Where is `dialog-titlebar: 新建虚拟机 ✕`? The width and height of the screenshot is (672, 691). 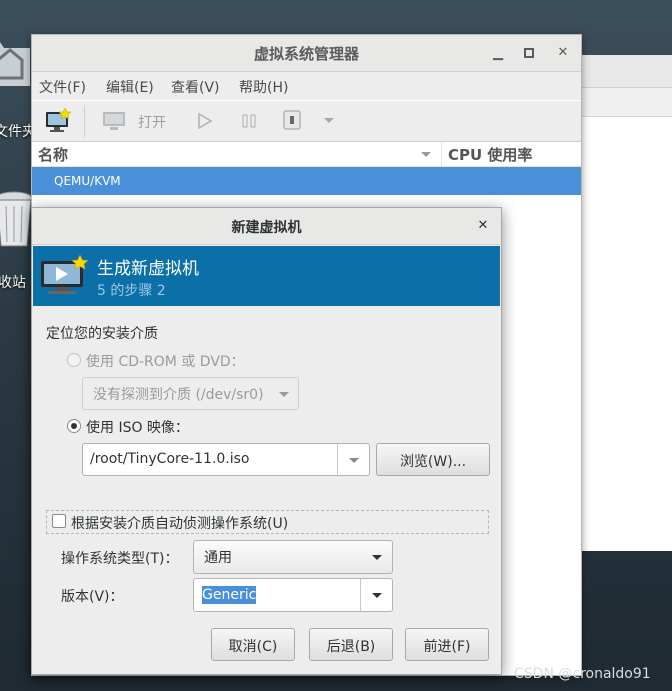 dialog-titlebar: 新建虚拟机 ✕ is located at coordinates (266, 226).